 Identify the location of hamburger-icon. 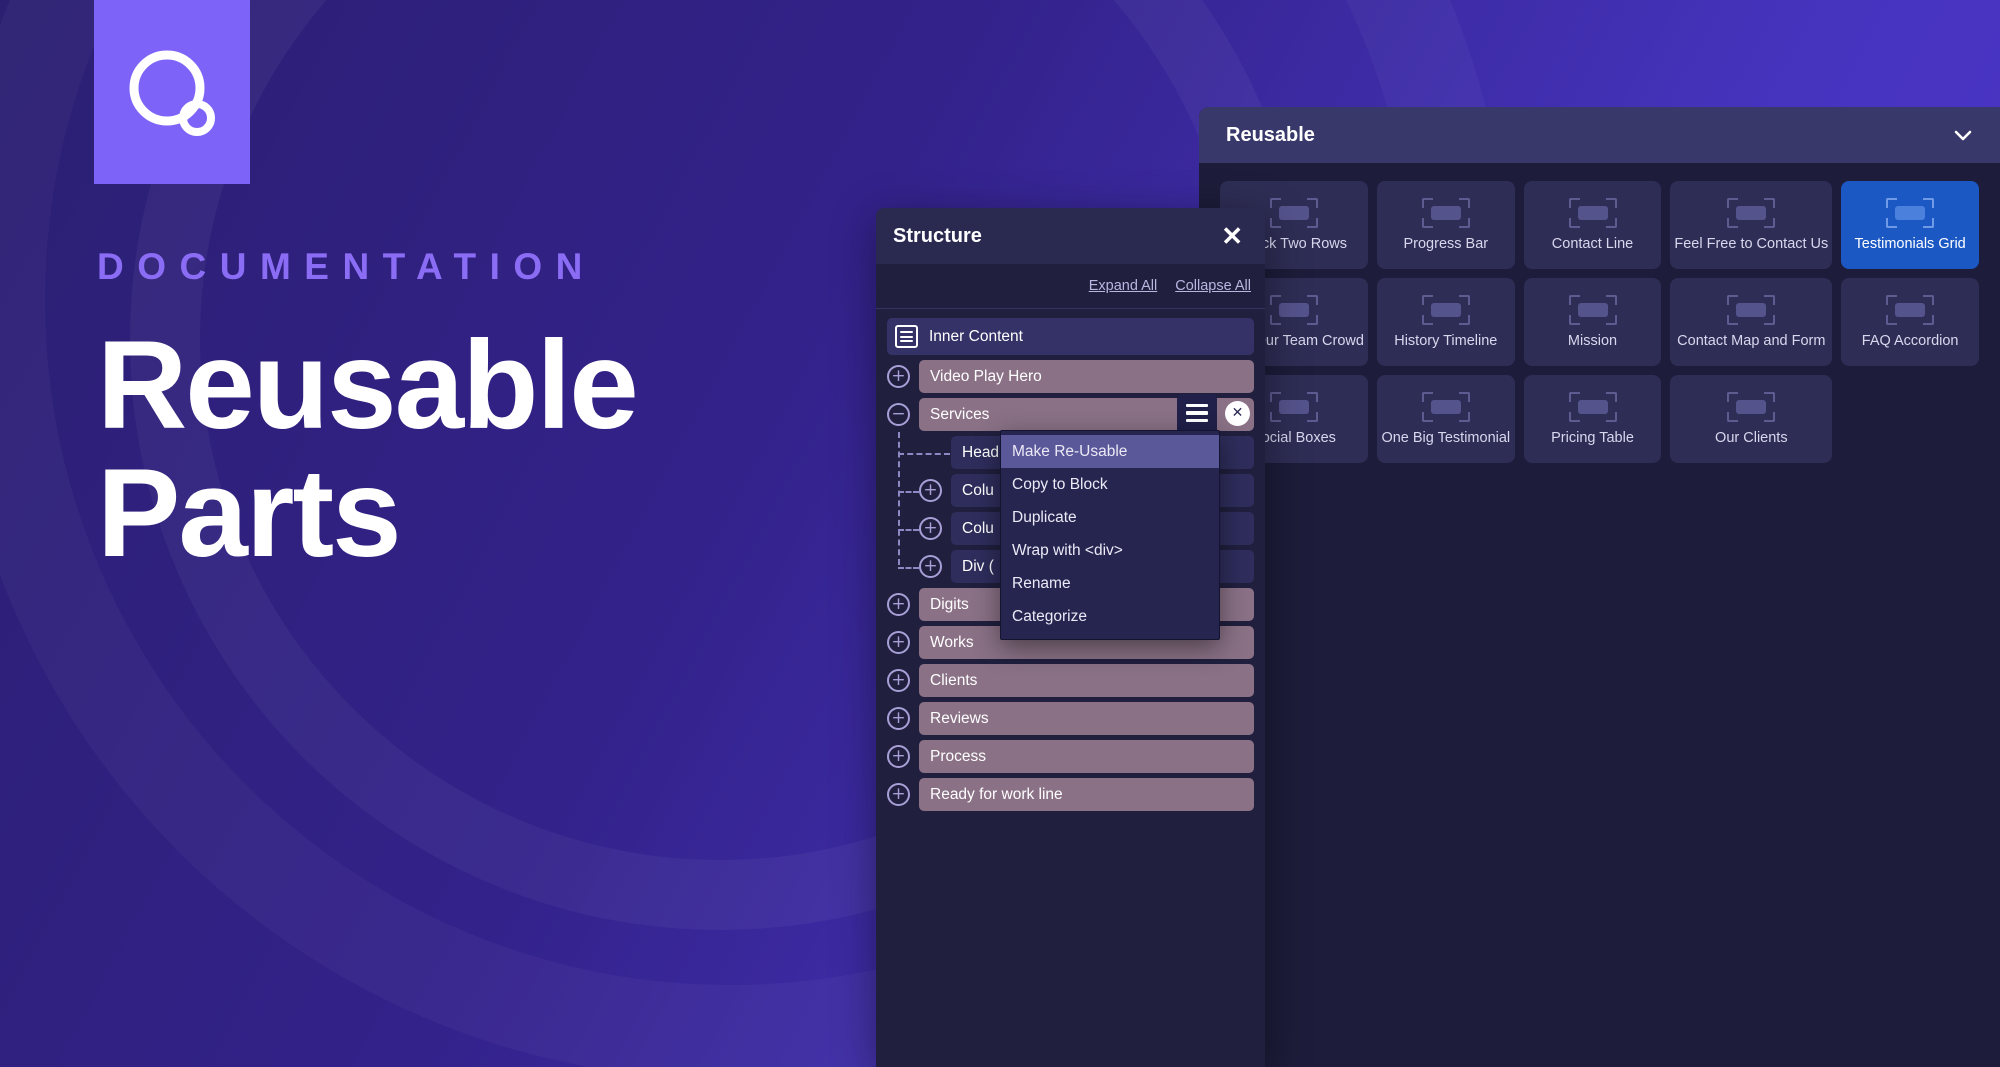
(1197, 413).